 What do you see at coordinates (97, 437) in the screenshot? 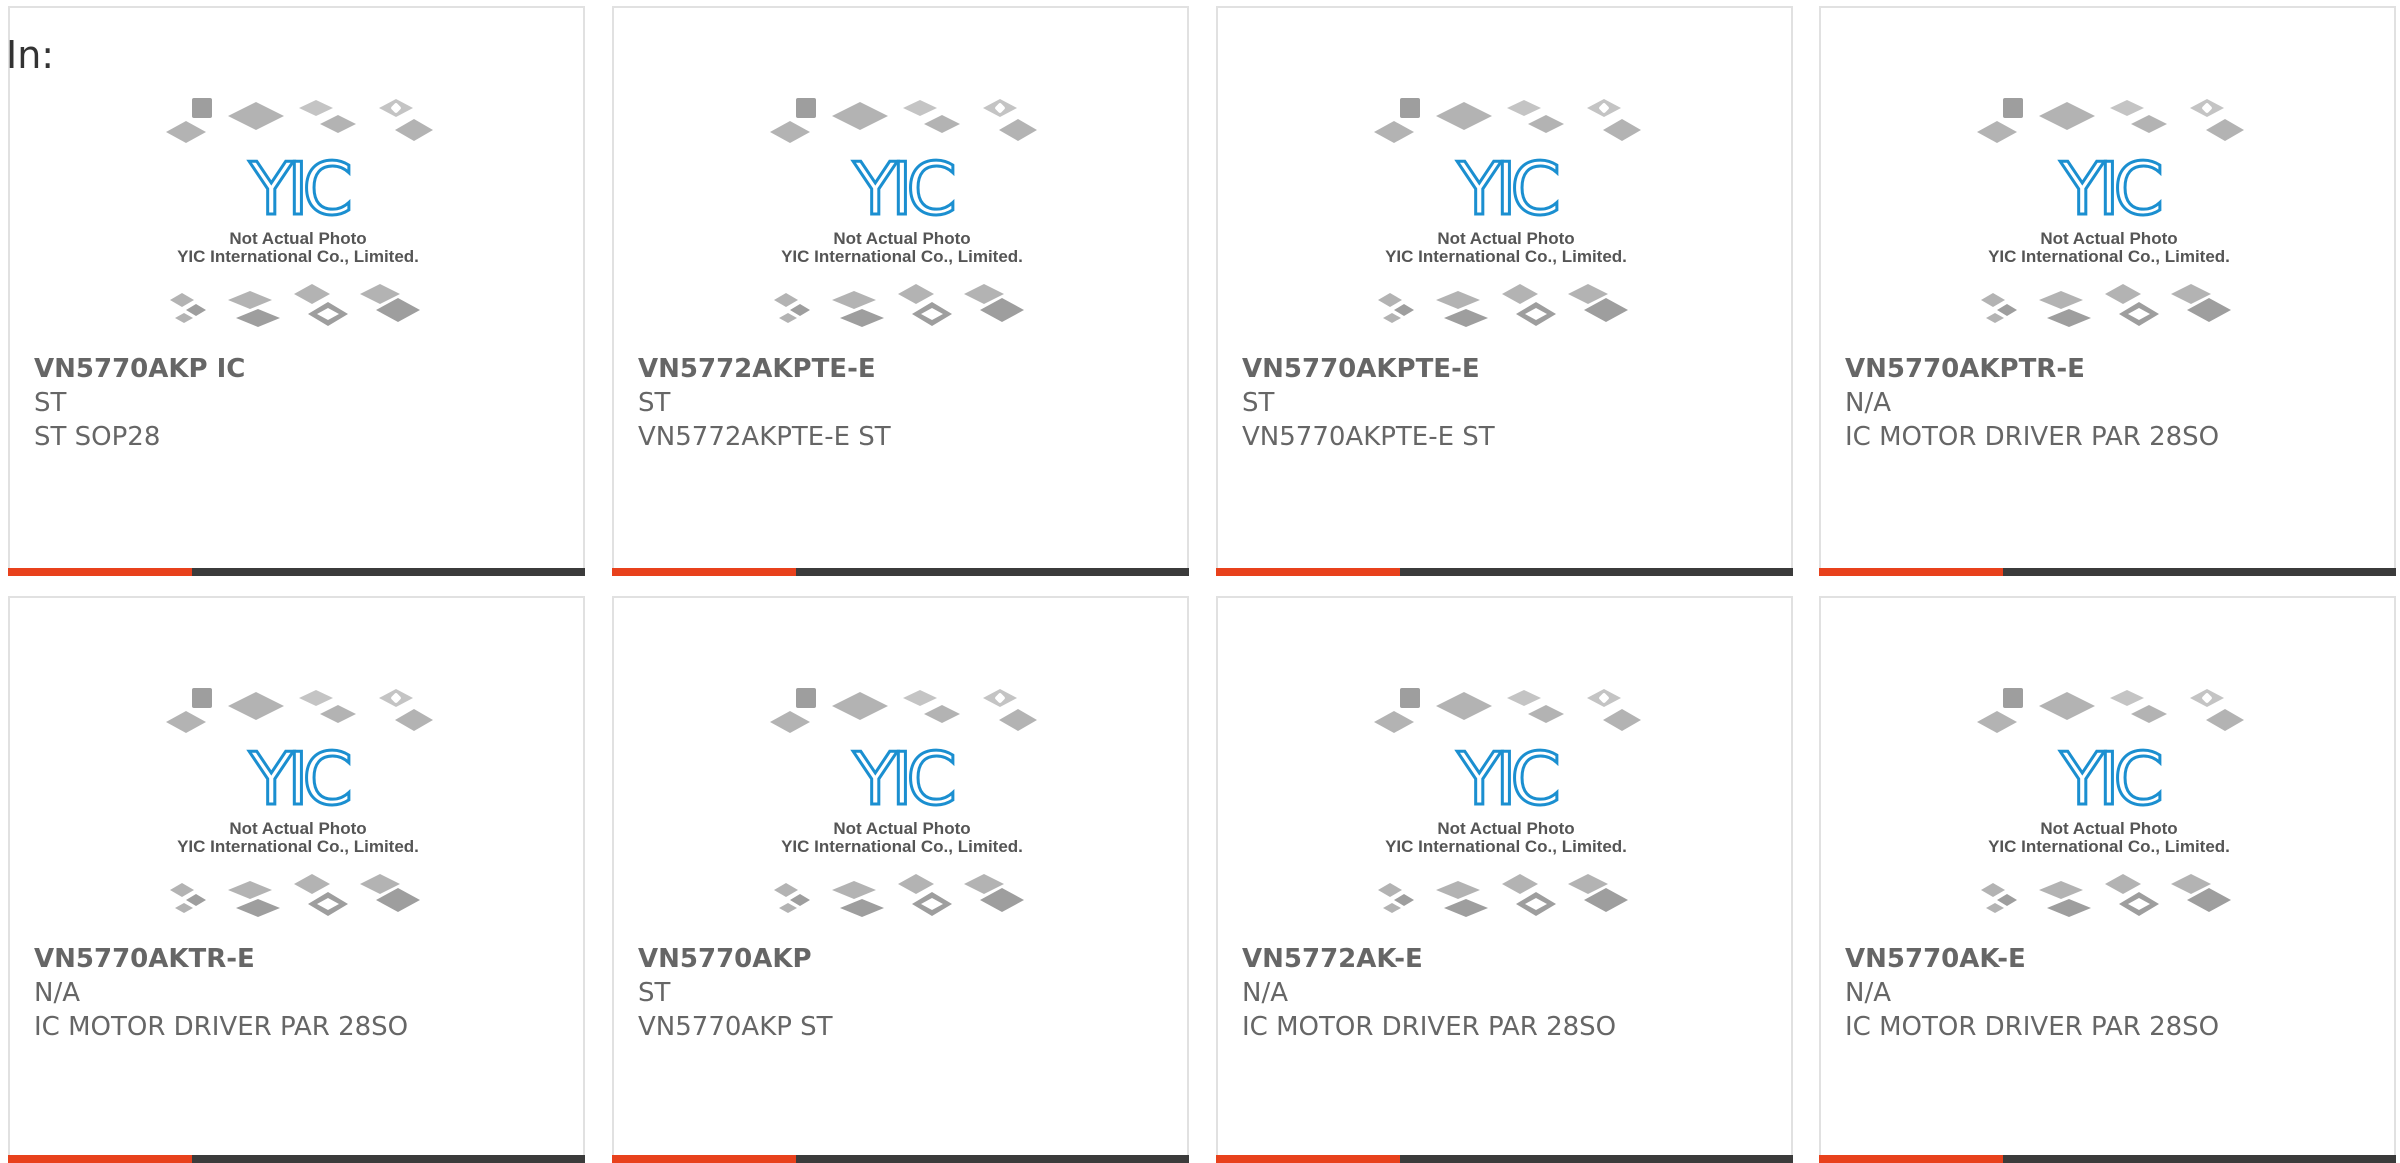
I see `product-description: ST SOP28` at bounding box center [97, 437].